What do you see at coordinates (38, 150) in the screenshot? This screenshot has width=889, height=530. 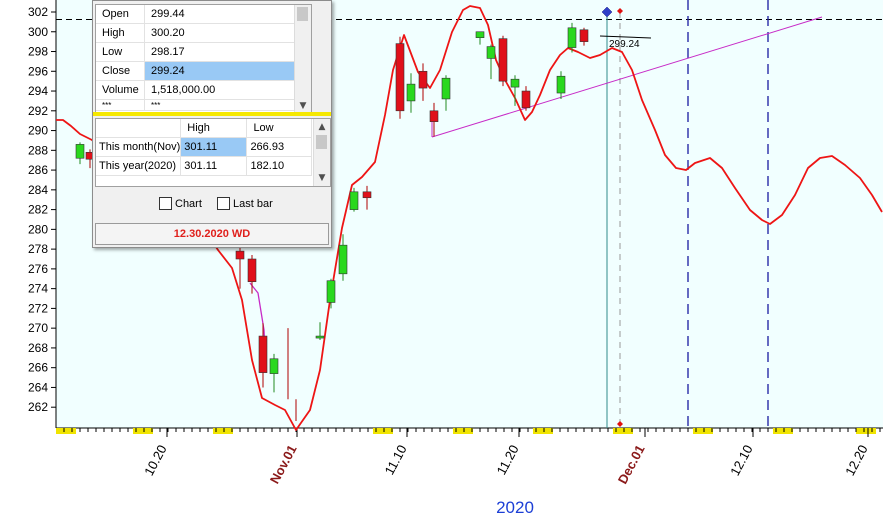 I see `y-tick-label: 288` at bounding box center [38, 150].